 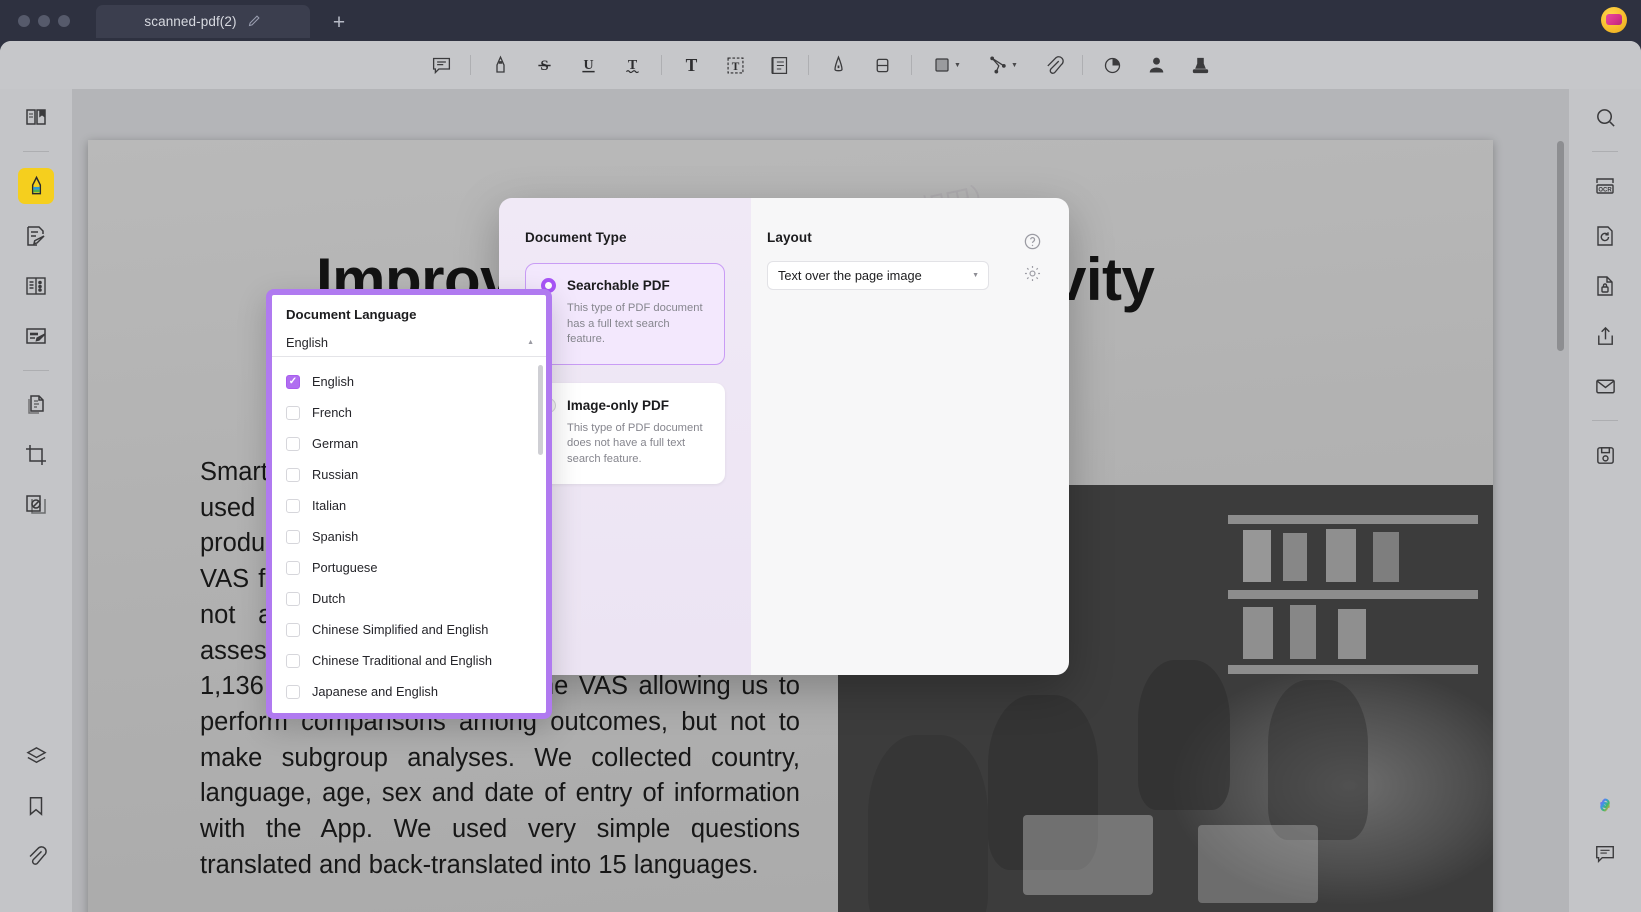 What do you see at coordinates (779, 65) in the screenshot?
I see `sticky-note-icon` at bounding box center [779, 65].